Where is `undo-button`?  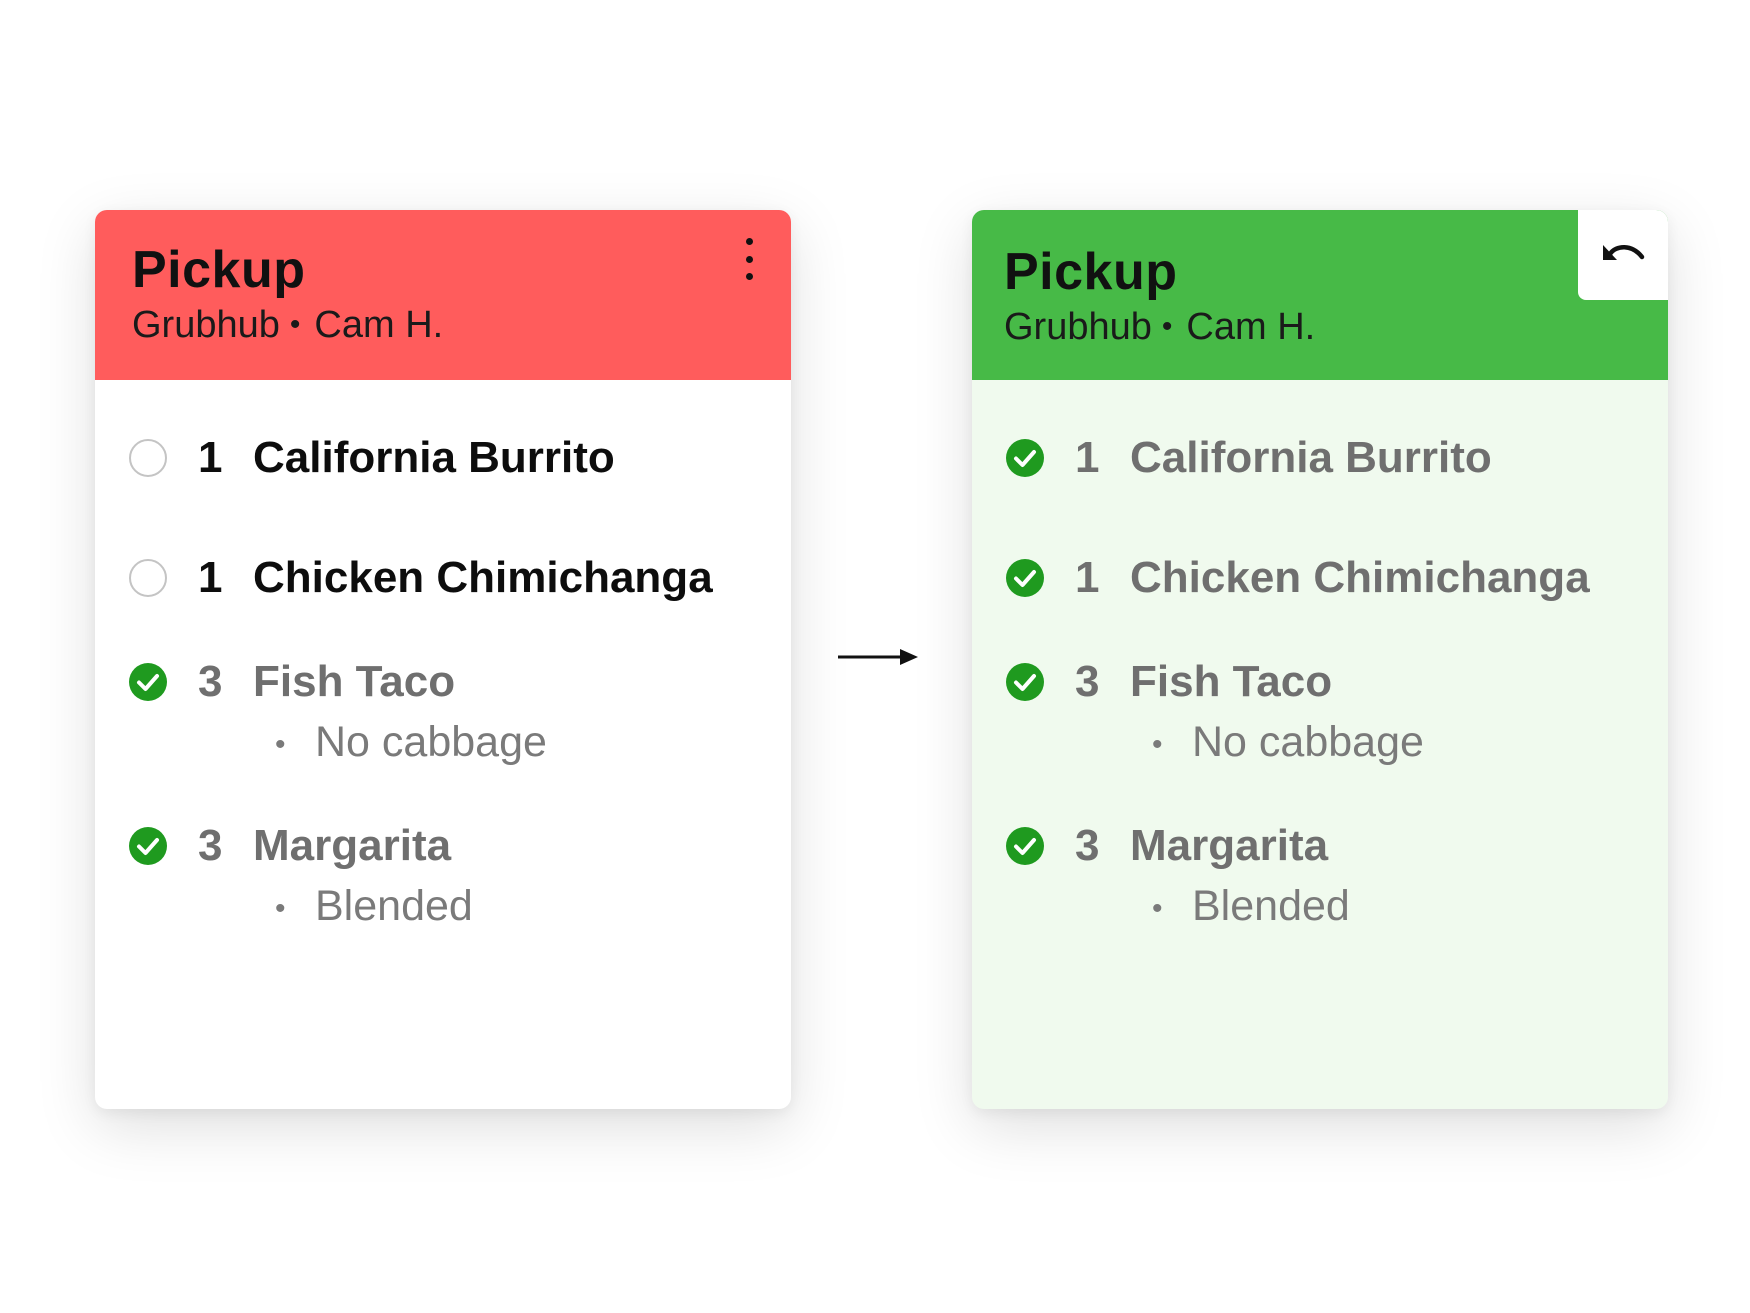
undo-button is located at coordinates (1623, 255).